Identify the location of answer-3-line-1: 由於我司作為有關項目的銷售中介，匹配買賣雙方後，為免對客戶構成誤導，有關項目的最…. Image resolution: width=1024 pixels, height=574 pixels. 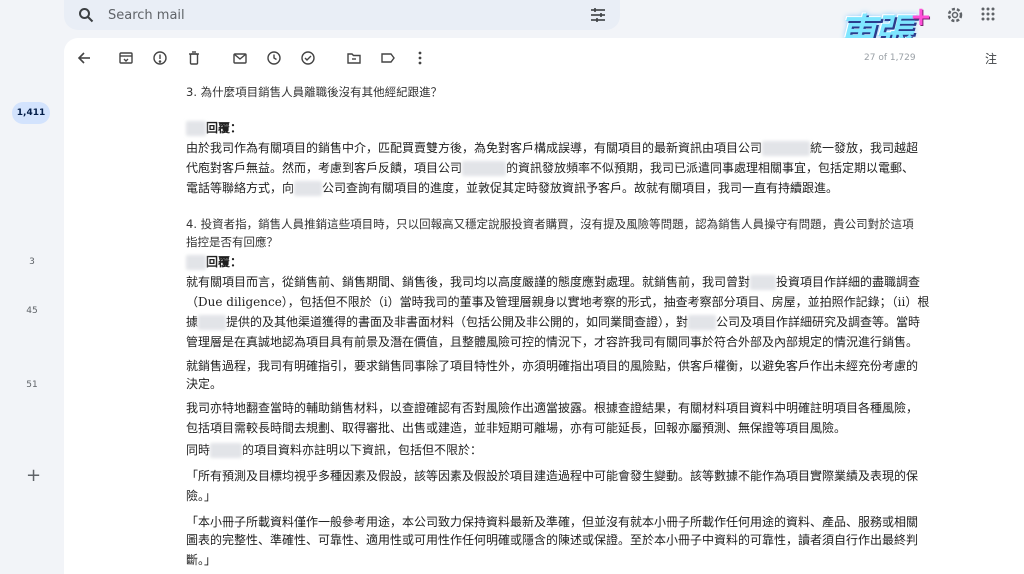
(552, 148).